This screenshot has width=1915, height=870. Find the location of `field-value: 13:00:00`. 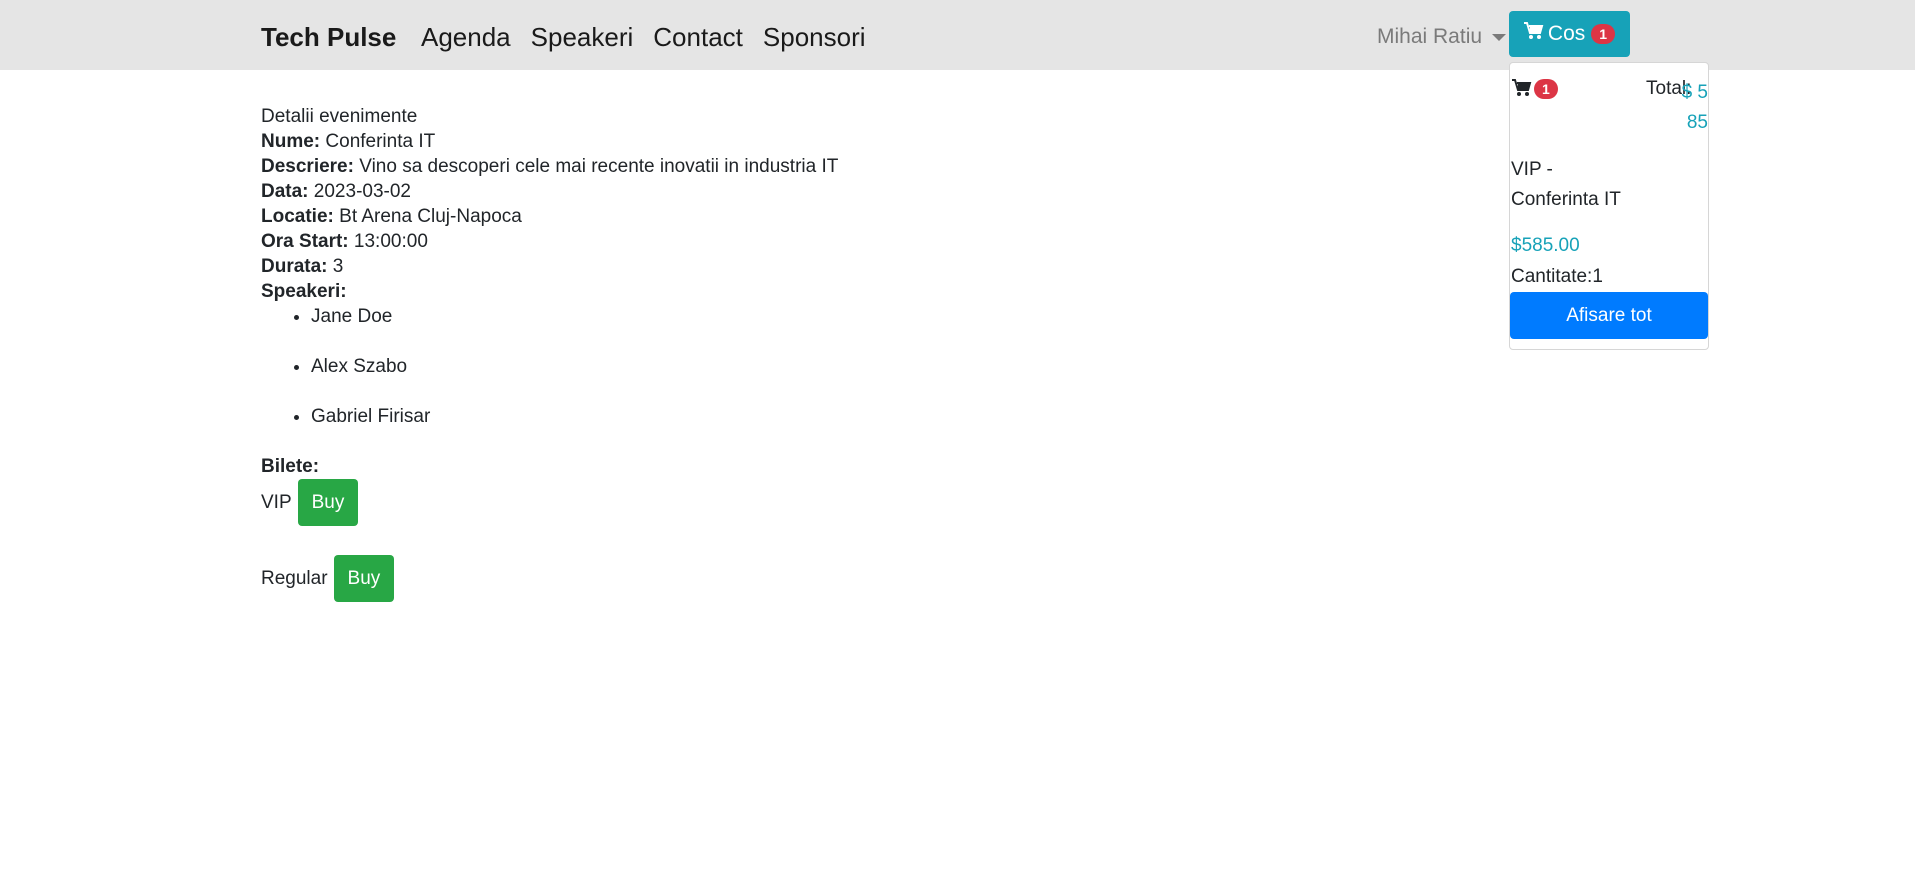

field-value: 13:00:00 is located at coordinates (390, 241).